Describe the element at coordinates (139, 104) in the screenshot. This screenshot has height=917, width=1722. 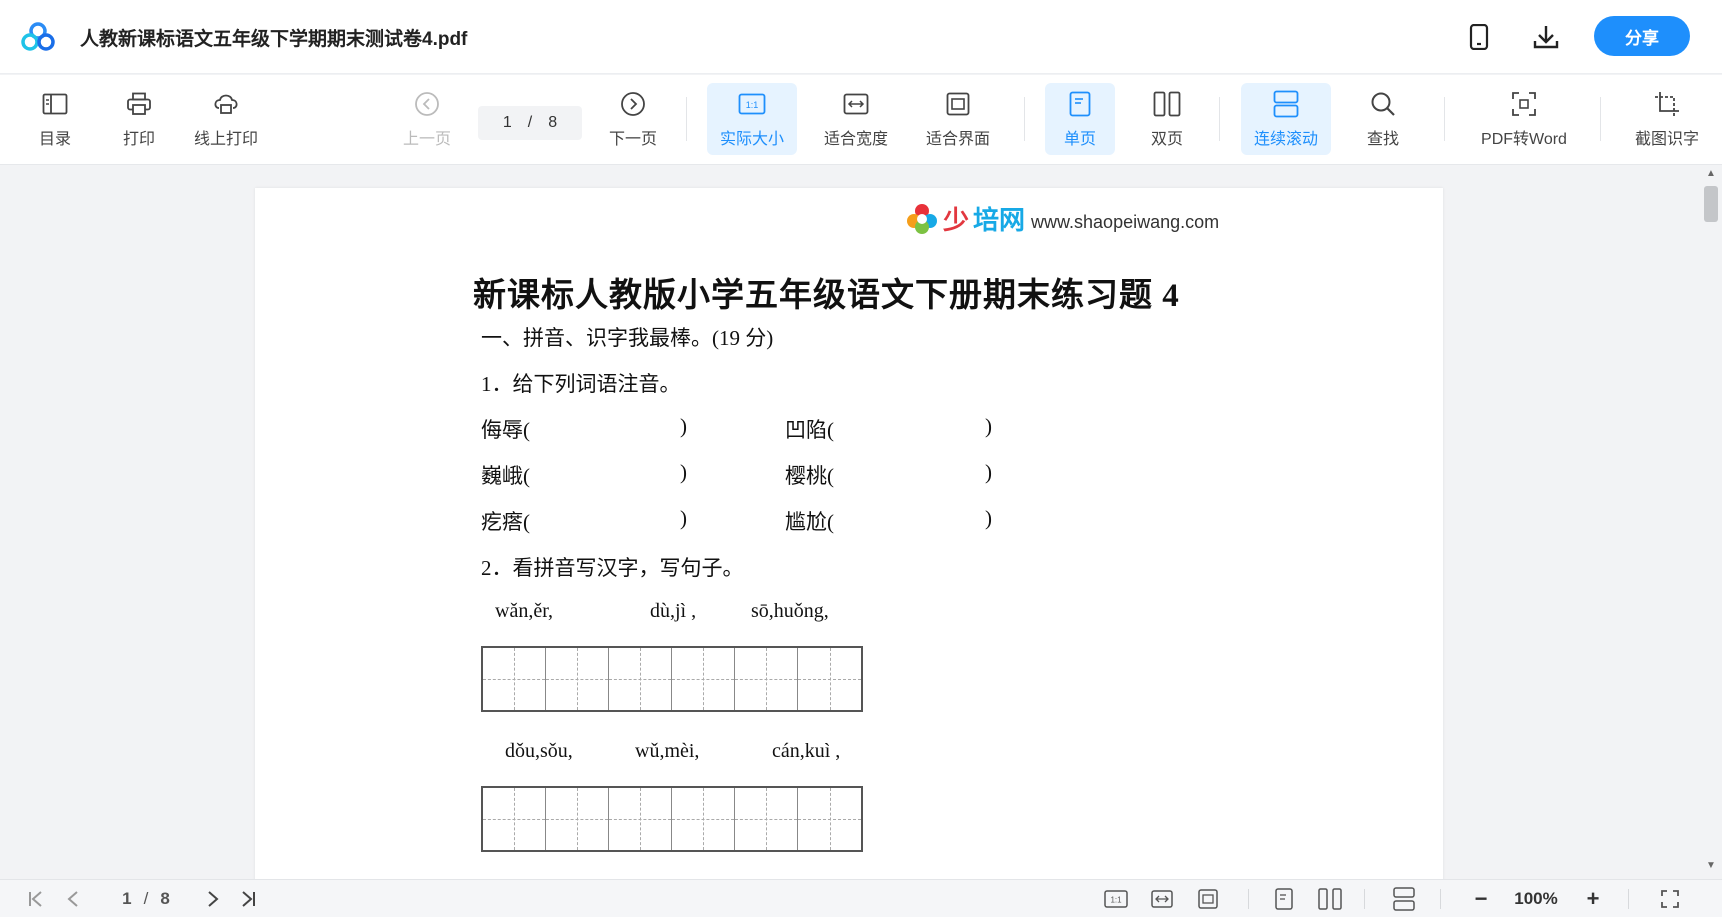
I see `printer-icon` at that location.